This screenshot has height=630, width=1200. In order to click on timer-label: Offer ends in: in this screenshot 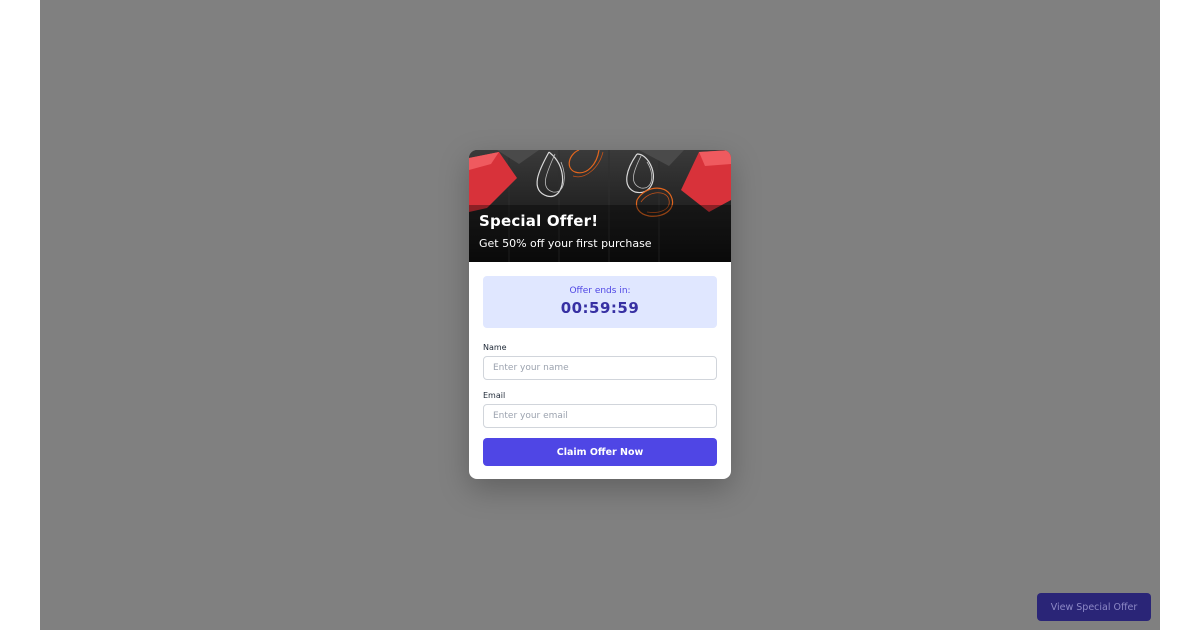, I will do `click(600, 291)`.